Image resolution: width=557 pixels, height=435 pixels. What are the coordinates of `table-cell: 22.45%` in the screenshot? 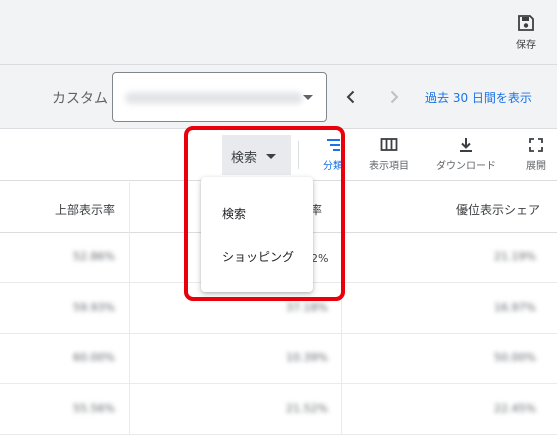 It's located at (515, 408).